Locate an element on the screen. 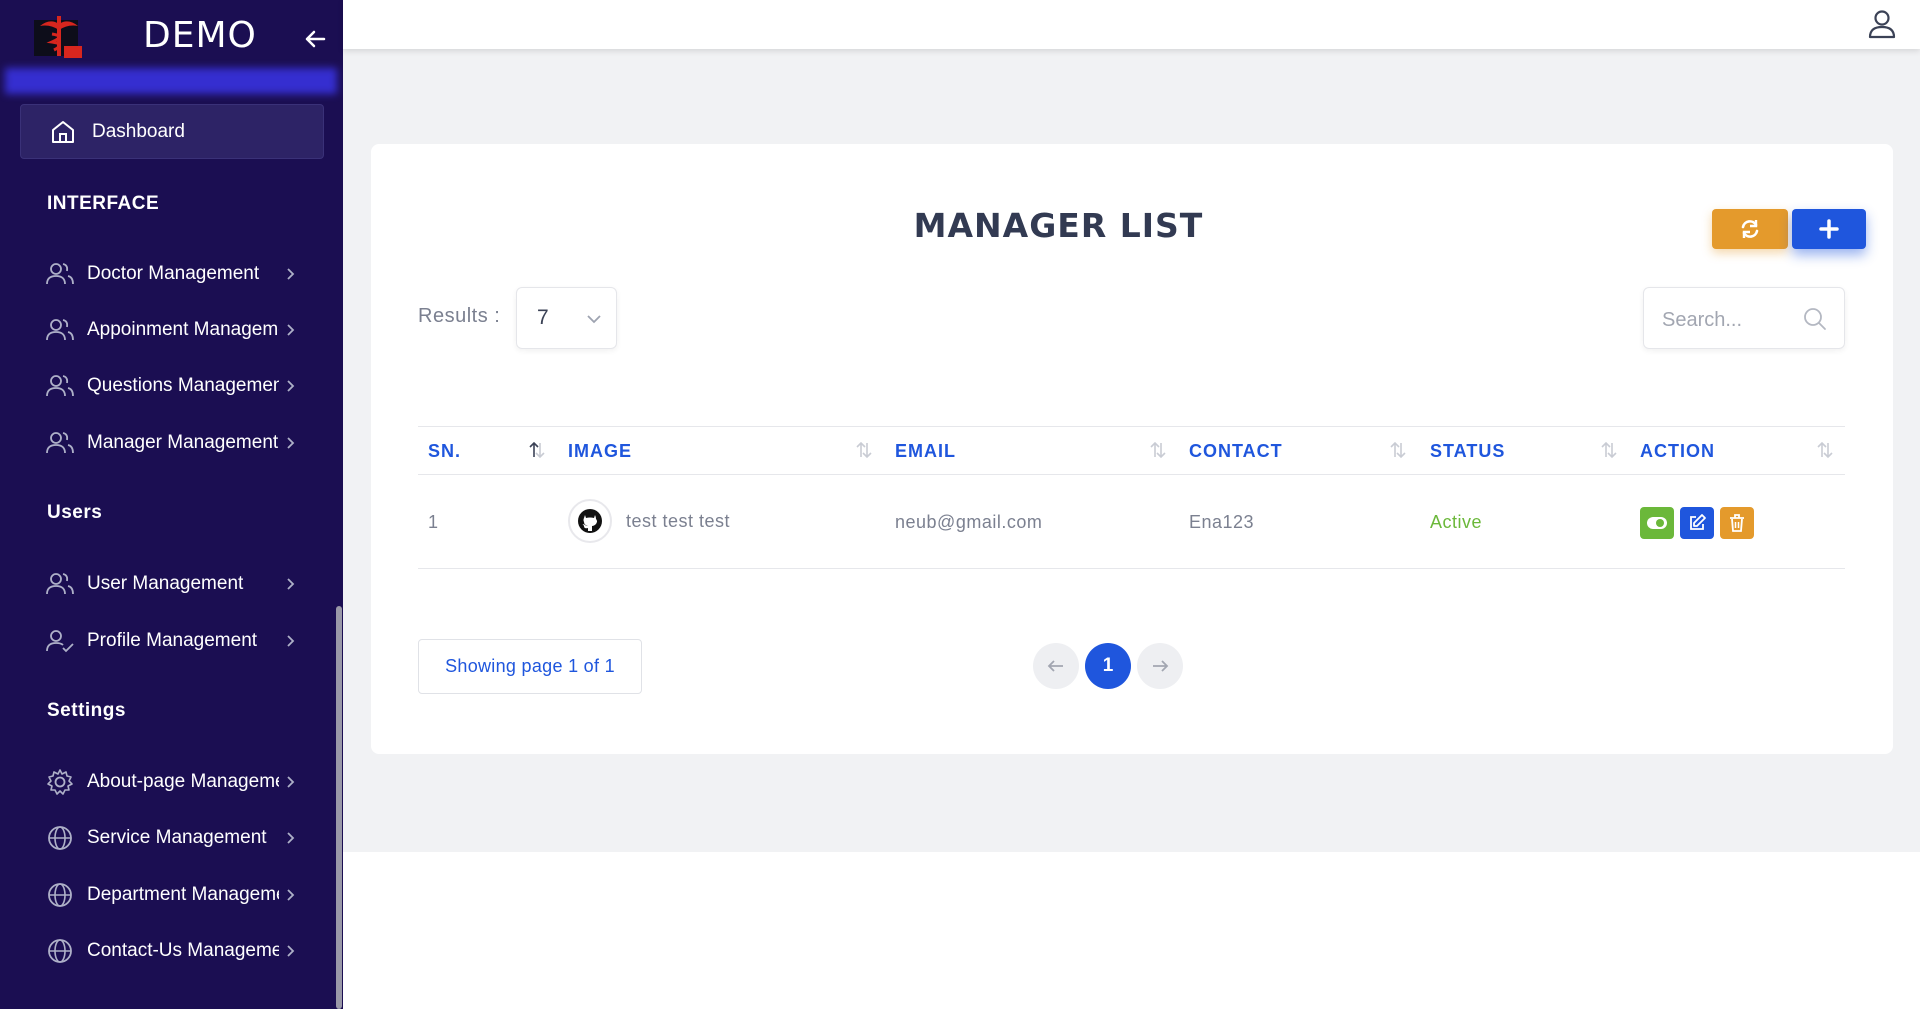  table-header: SN. IMAGE EMAIL CONTACT STATUS ACTION is located at coordinates (1131, 450).